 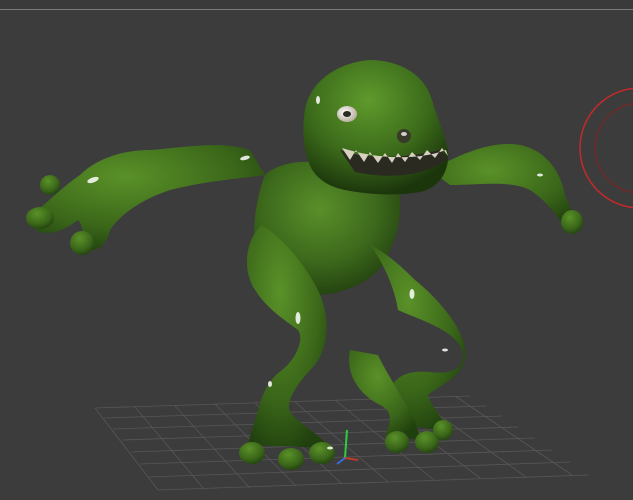 I want to click on rotate-gizmo, so click(x=606, y=148).